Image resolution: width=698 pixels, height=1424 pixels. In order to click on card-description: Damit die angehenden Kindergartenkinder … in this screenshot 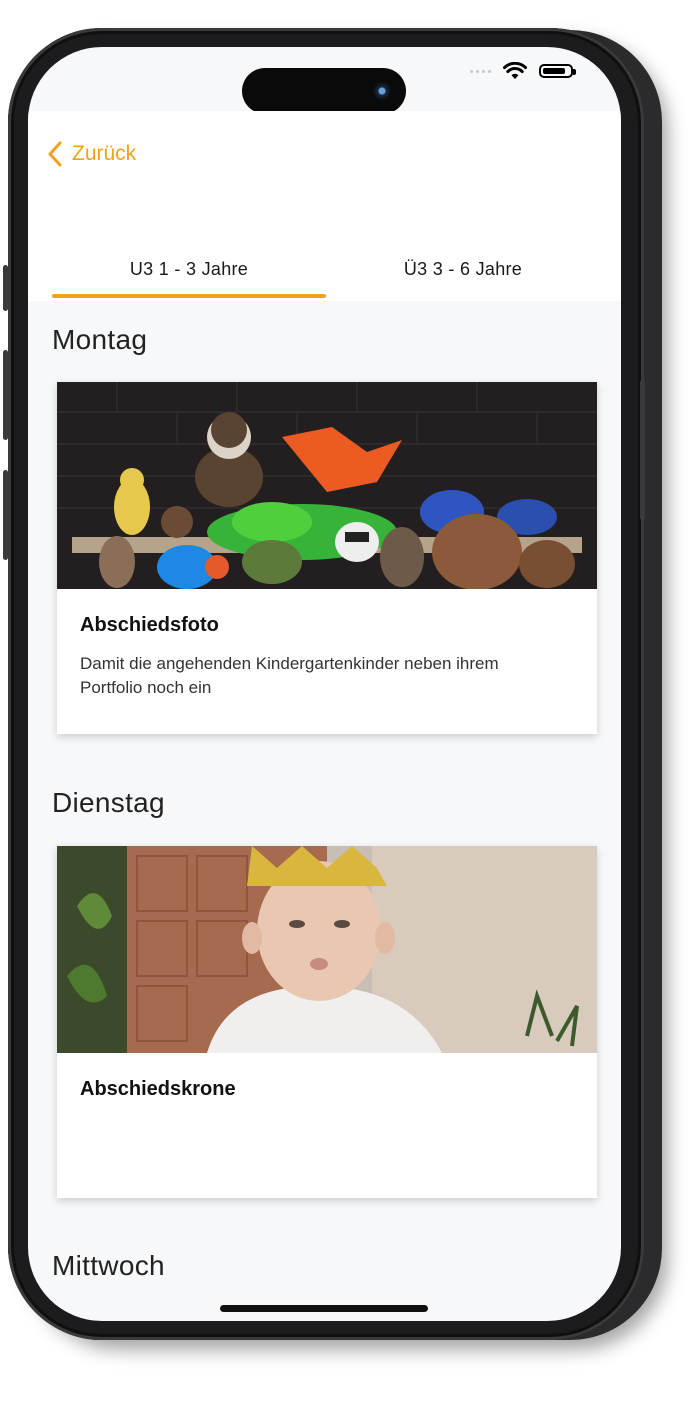, I will do `click(289, 675)`.